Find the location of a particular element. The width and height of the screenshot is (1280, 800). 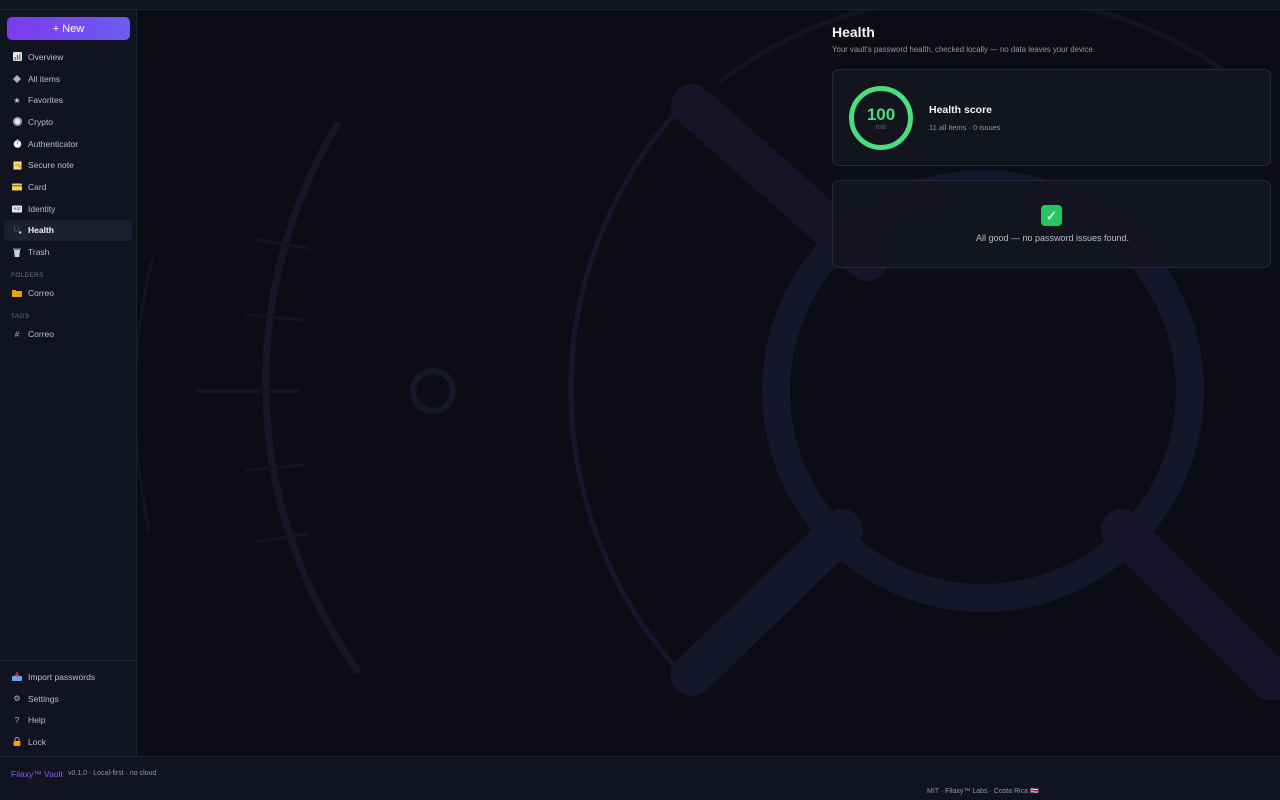

score-title: Health score is located at coordinates (961, 110).